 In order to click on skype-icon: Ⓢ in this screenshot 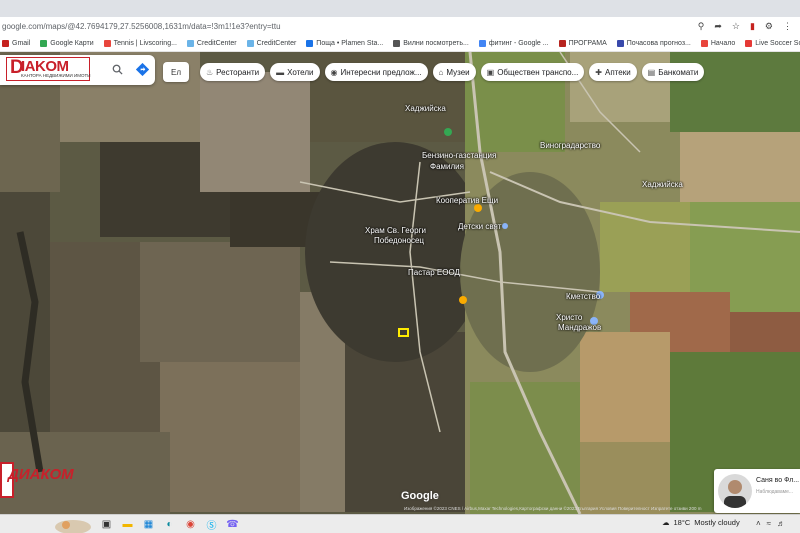, I will do `click(211, 524)`.